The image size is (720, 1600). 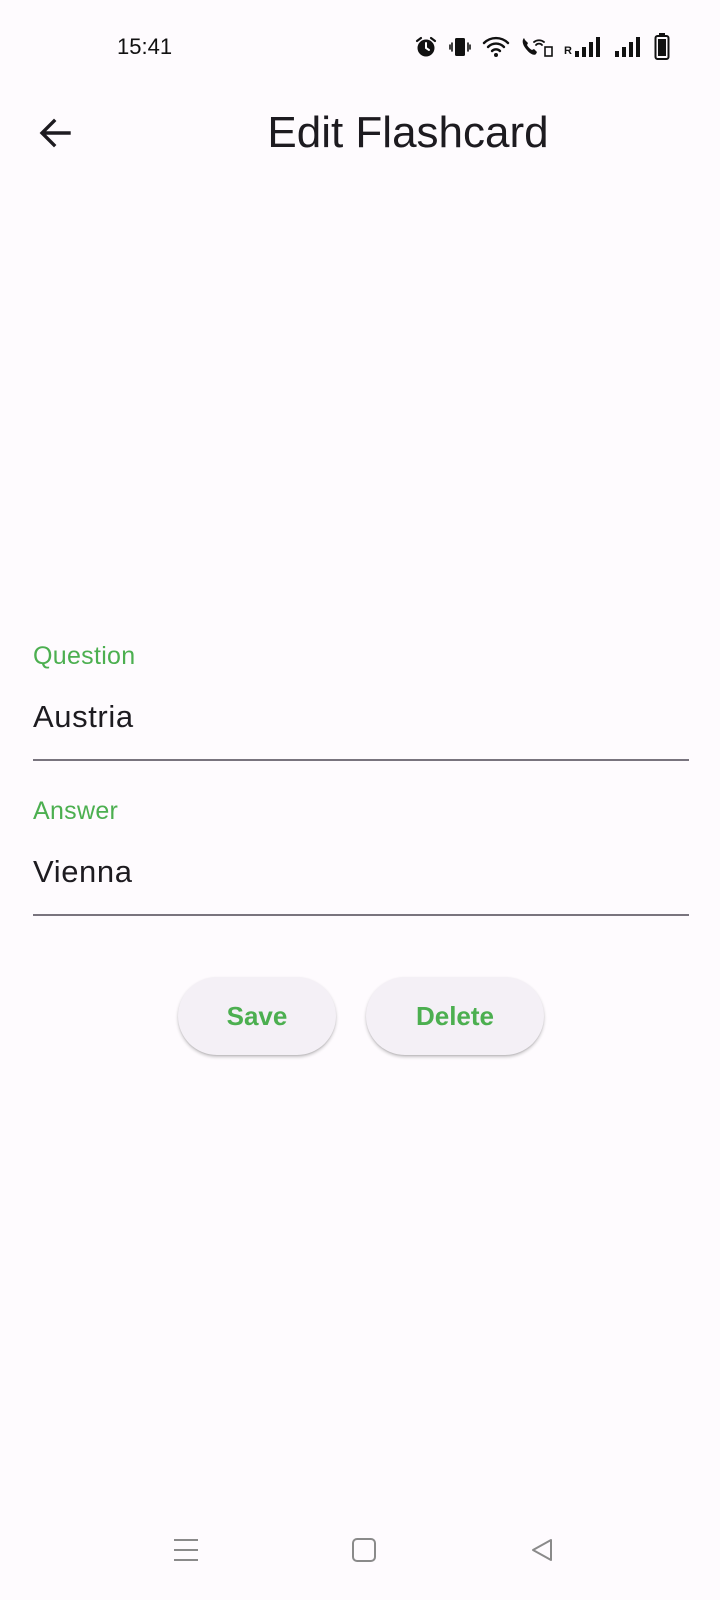 What do you see at coordinates (662, 47) in the screenshot?
I see `battery-icon` at bounding box center [662, 47].